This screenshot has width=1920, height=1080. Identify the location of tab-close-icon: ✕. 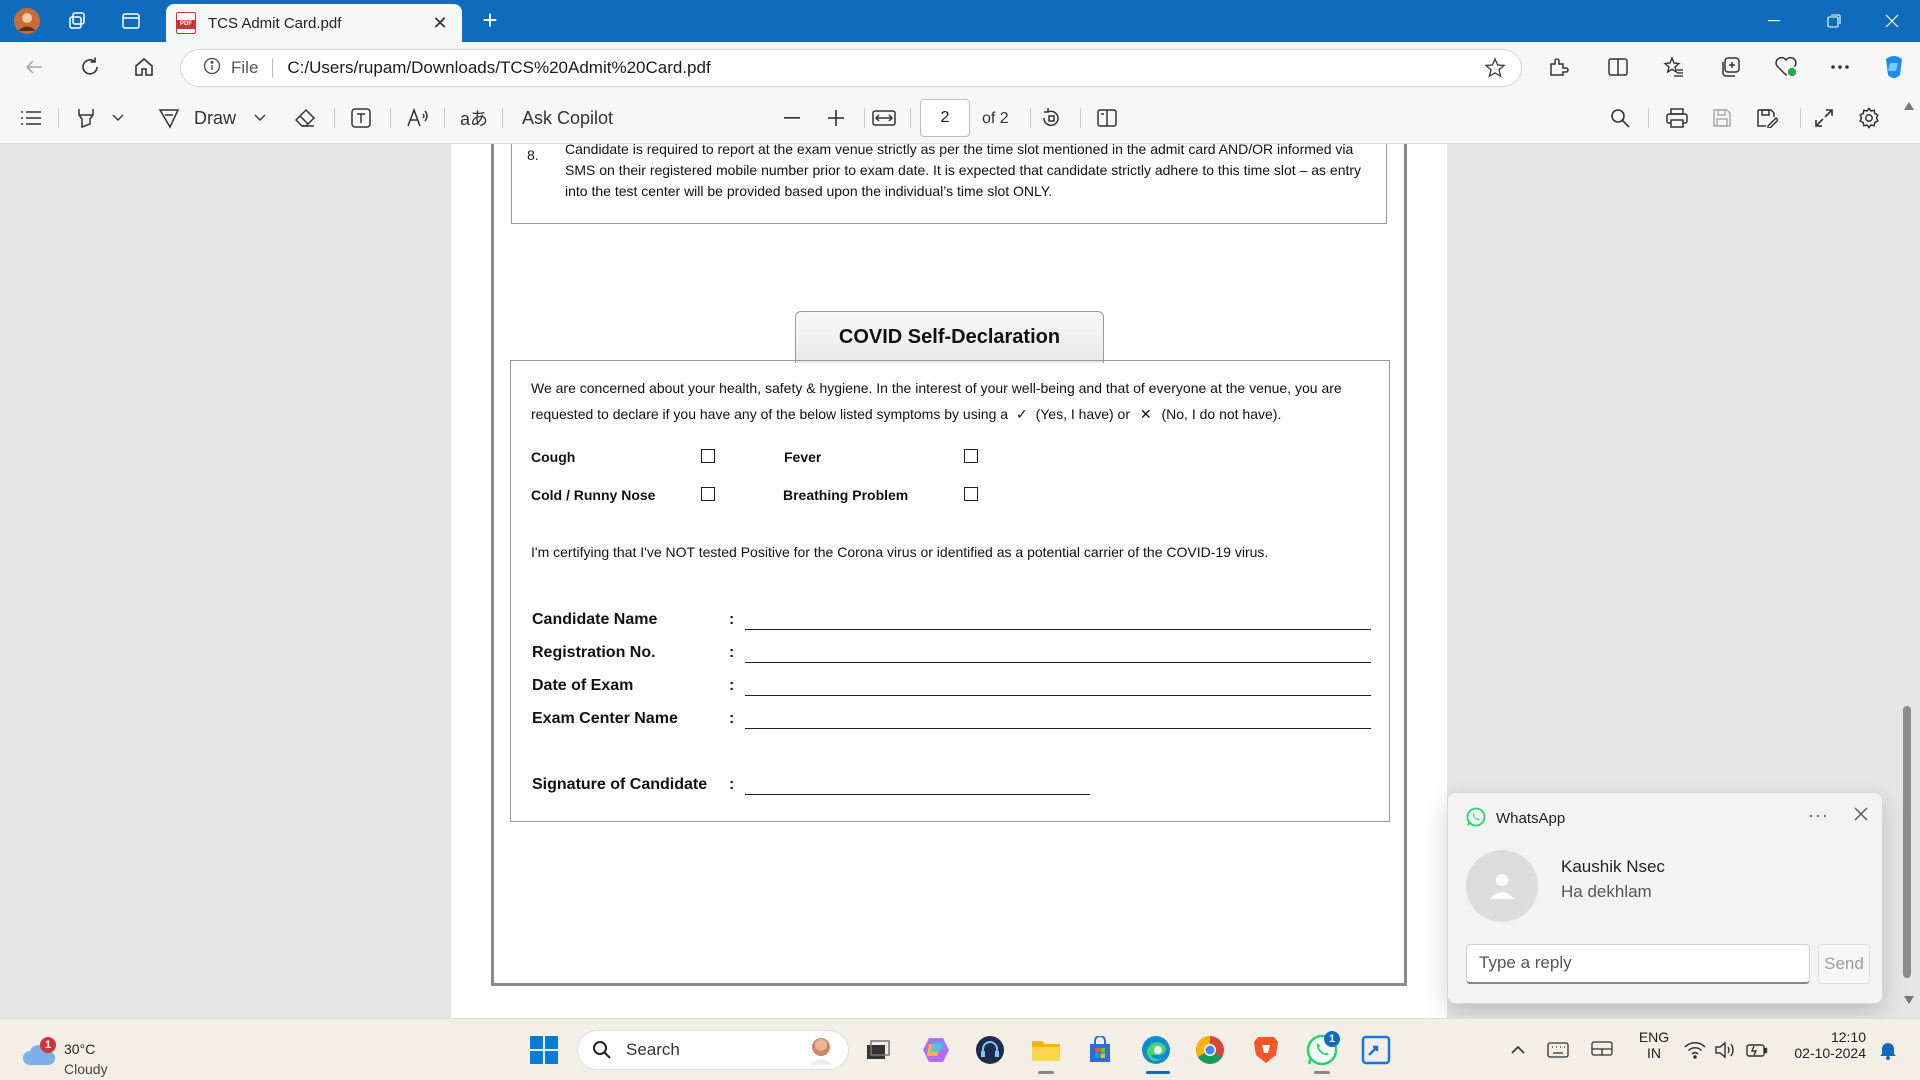
(440, 23).